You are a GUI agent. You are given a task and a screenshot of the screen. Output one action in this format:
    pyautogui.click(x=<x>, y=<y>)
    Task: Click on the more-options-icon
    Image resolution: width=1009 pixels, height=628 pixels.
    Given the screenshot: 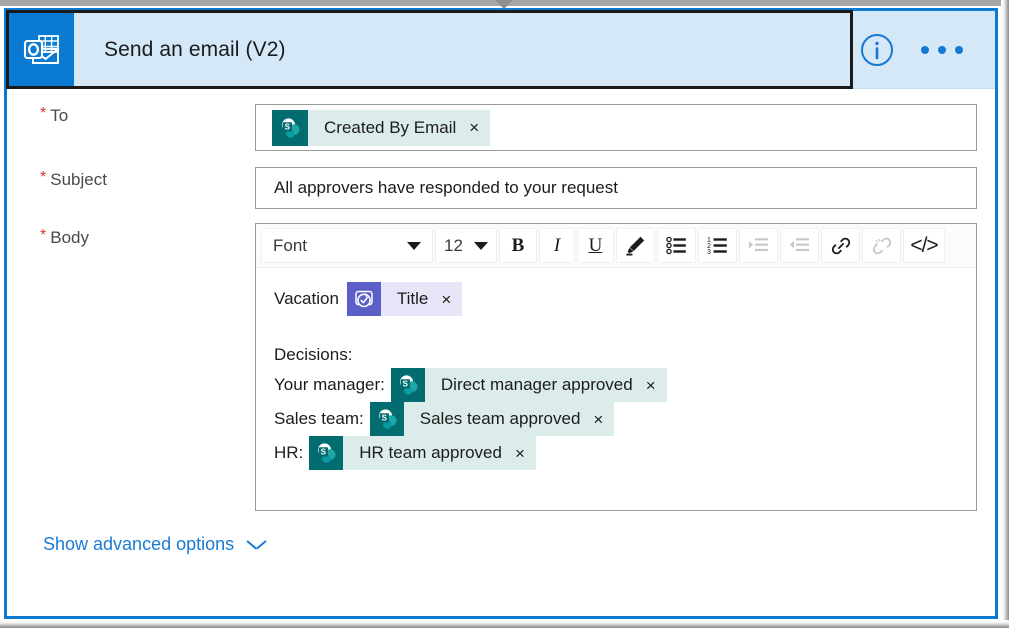 What is the action you would take?
    pyautogui.click(x=942, y=50)
    